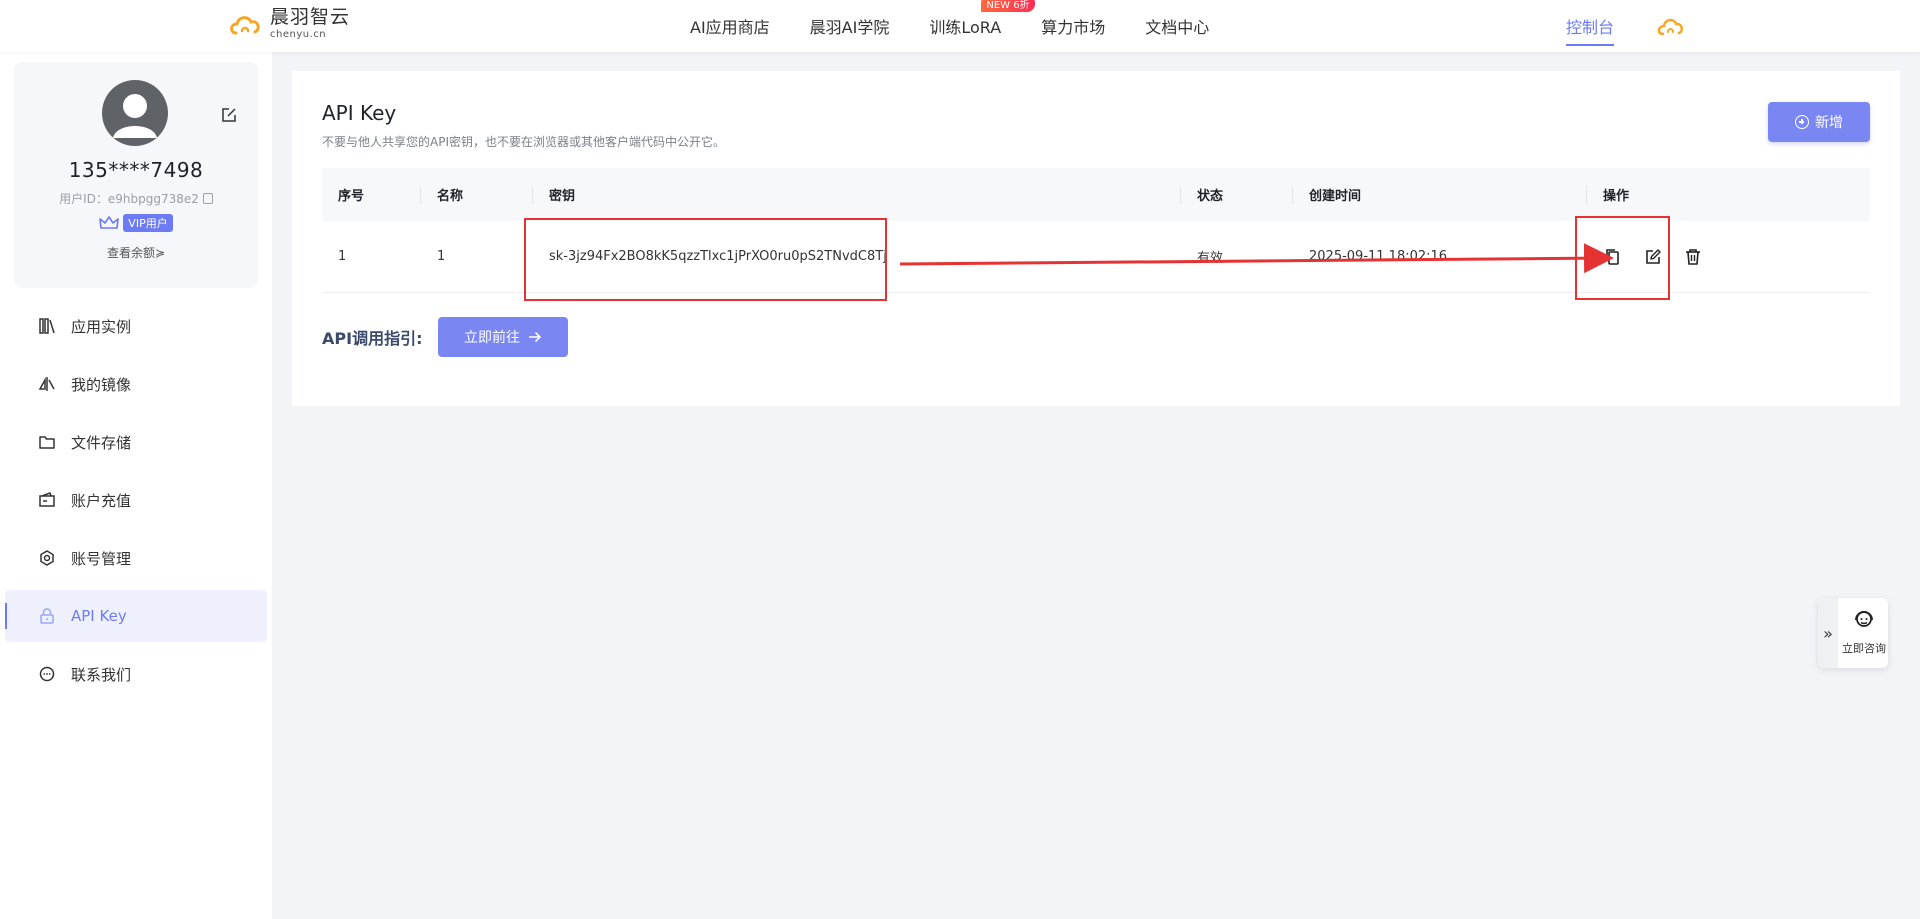  What do you see at coordinates (298, 34) in the screenshot?
I see `brand-domain: chenyu.cn` at bounding box center [298, 34].